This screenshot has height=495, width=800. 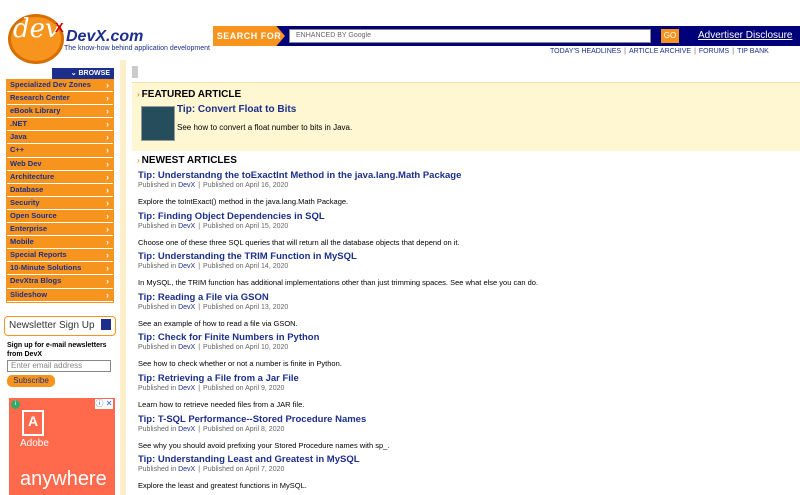 I want to click on sidebar-item-special-reports: Special Reports, so click(x=60, y=256).